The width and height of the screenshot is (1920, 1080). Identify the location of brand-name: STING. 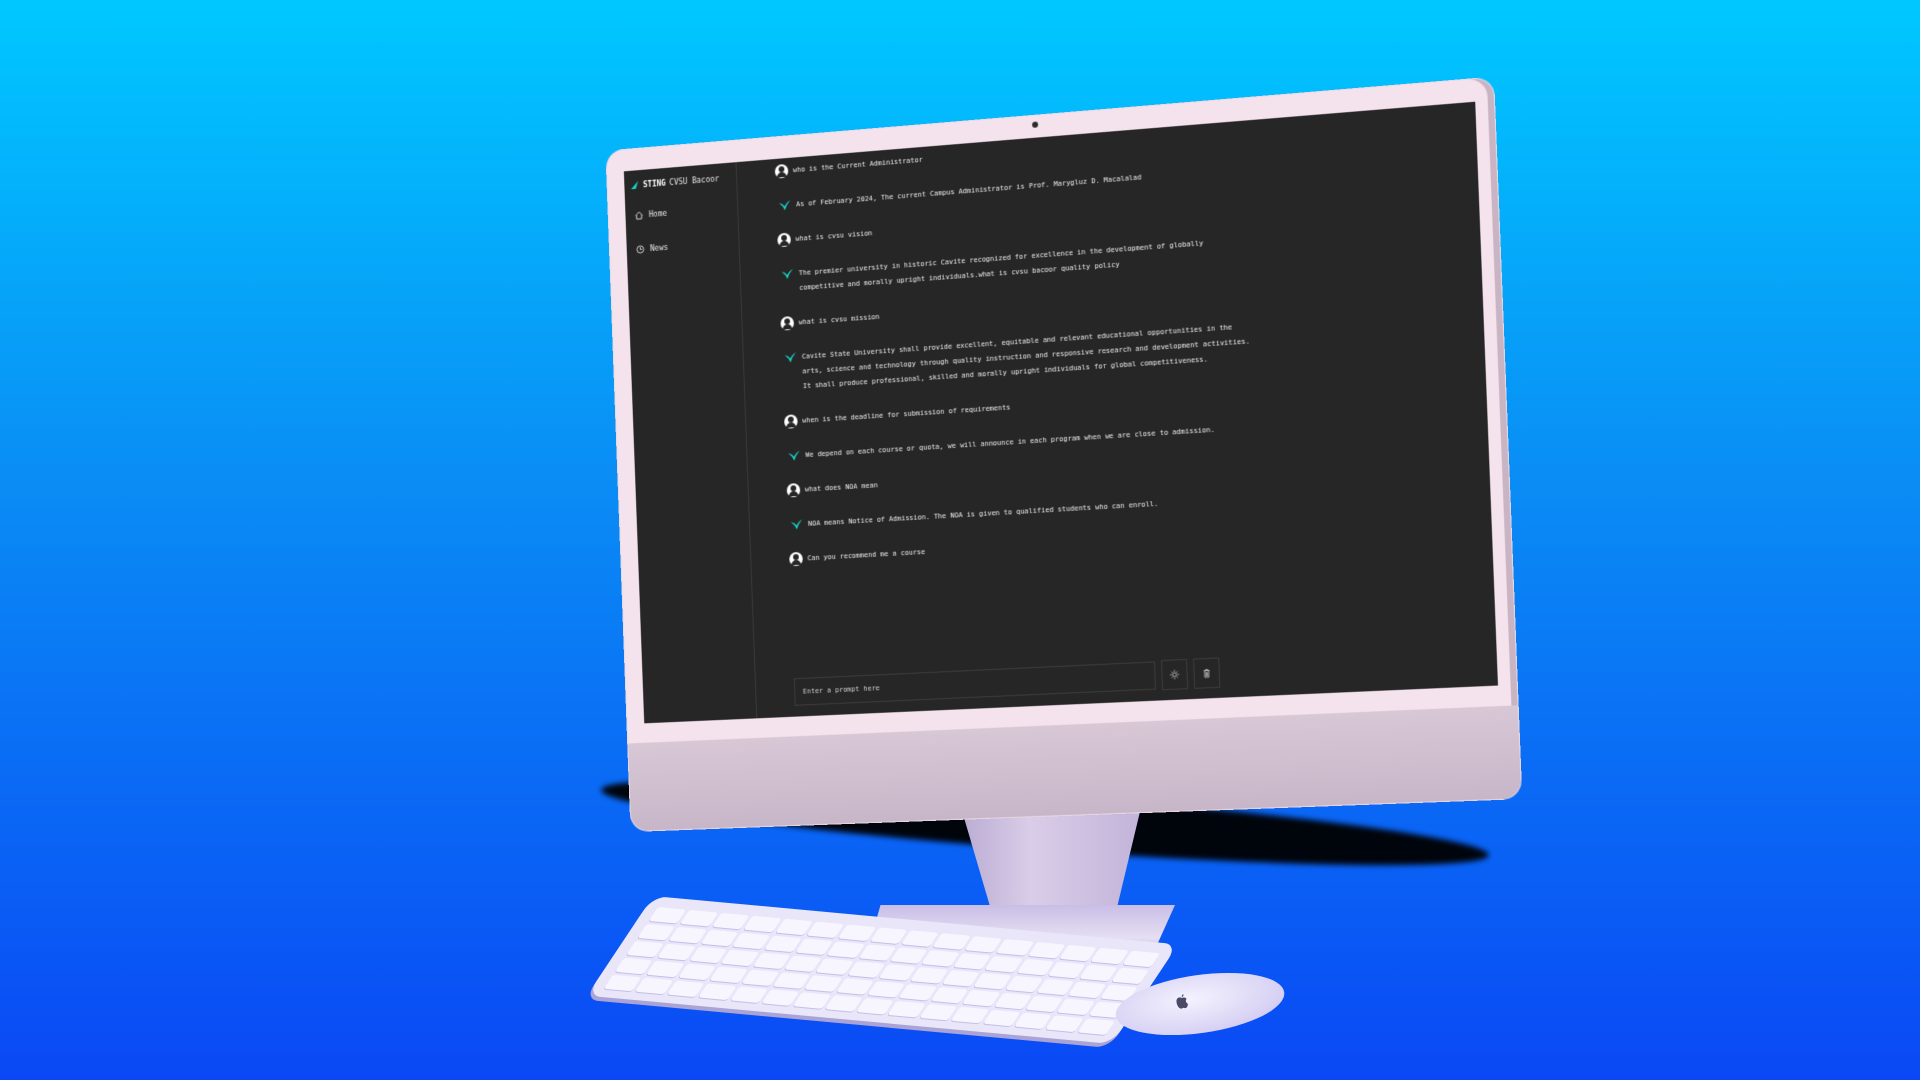
(654, 183).